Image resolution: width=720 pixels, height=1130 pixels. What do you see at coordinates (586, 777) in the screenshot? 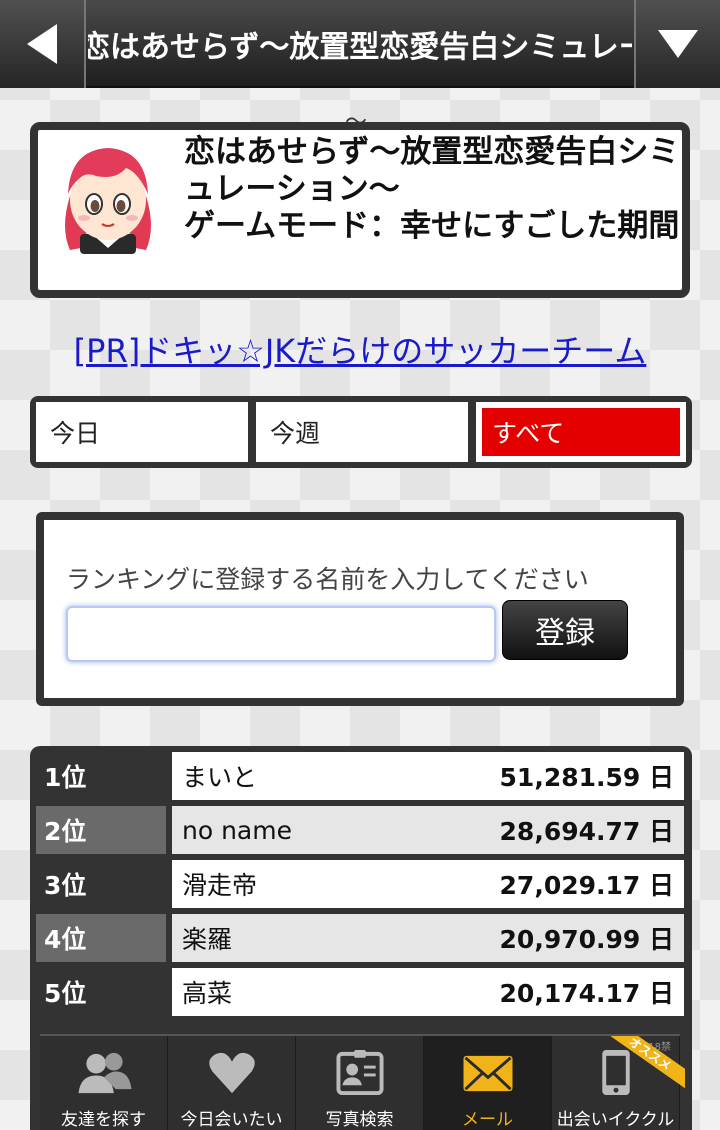
I see `rank-score: 51,281.59 日` at bounding box center [586, 777].